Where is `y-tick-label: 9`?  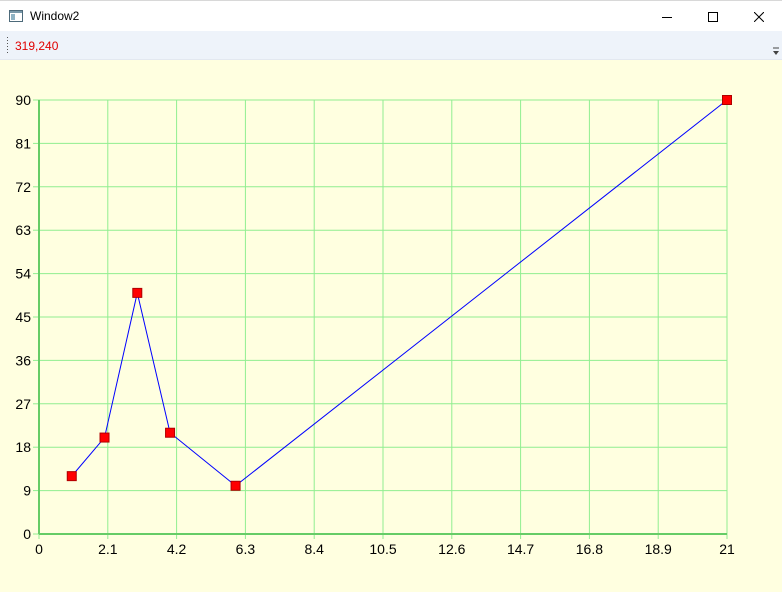 y-tick-label: 9 is located at coordinates (27, 491).